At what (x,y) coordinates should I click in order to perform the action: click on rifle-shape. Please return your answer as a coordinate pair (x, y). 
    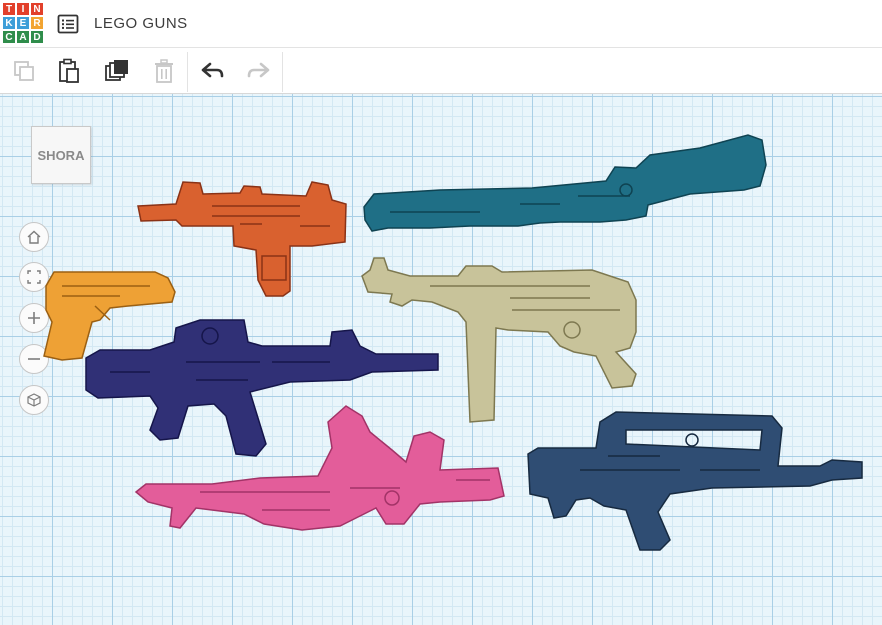
    Looking at the image, I should click on (565, 183).